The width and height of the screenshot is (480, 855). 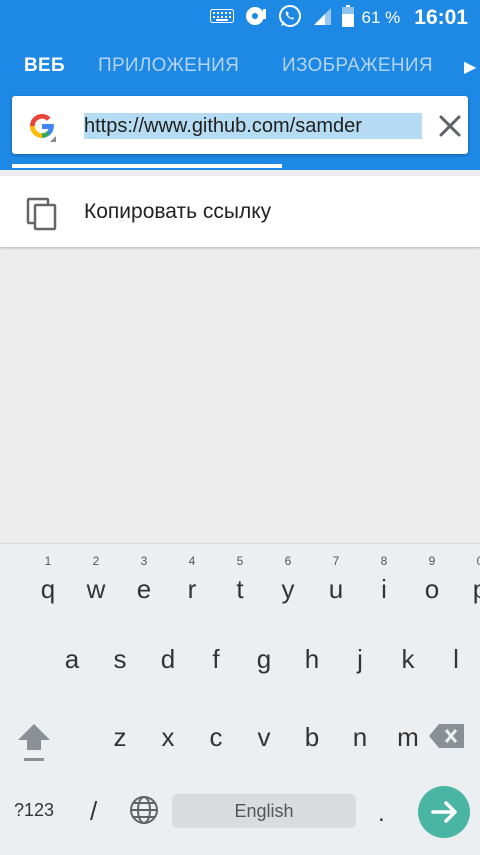 What do you see at coordinates (362, 579) in the screenshot?
I see `key-i: 8i` at bounding box center [362, 579].